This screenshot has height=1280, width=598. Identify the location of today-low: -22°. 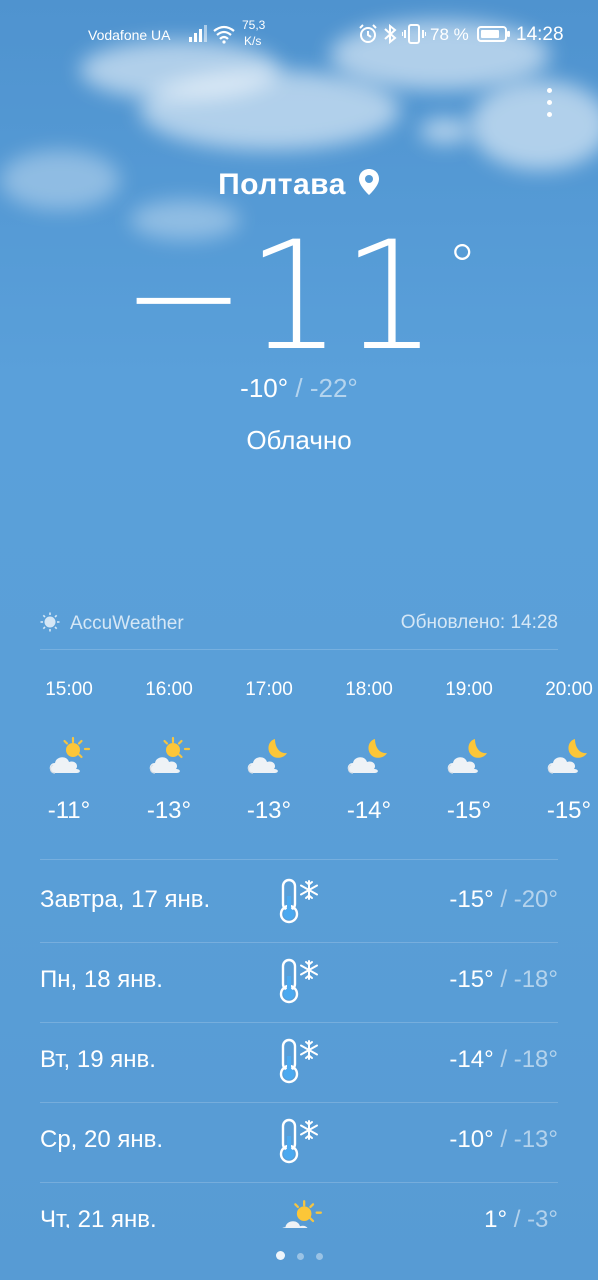
(333, 388).